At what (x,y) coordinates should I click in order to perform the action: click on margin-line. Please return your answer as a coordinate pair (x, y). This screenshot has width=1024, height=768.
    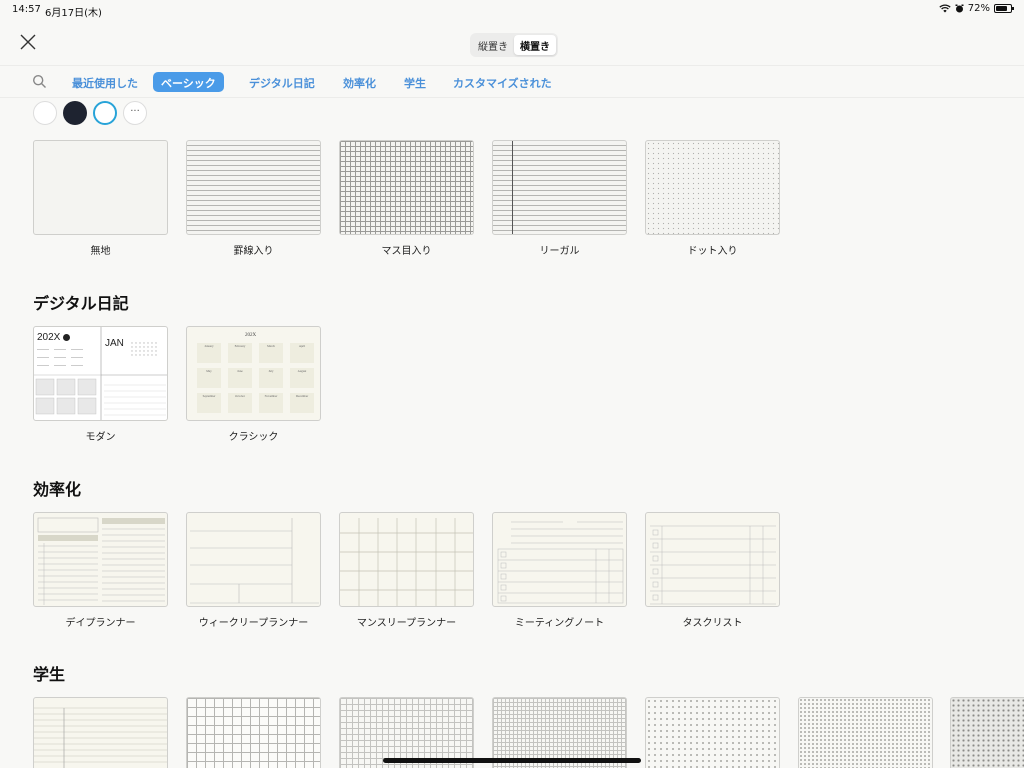
    Looking at the image, I should click on (512, 187).